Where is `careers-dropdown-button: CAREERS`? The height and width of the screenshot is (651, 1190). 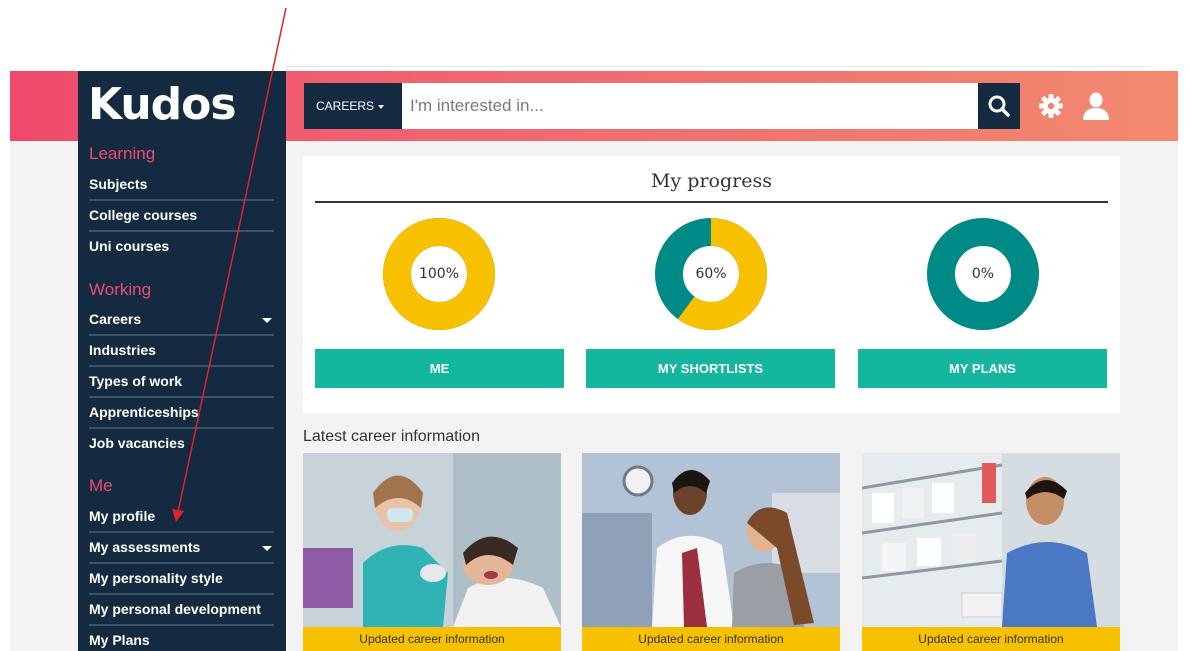
careers-dropdown-button: CAREERS is located at coordinates (353, 106).